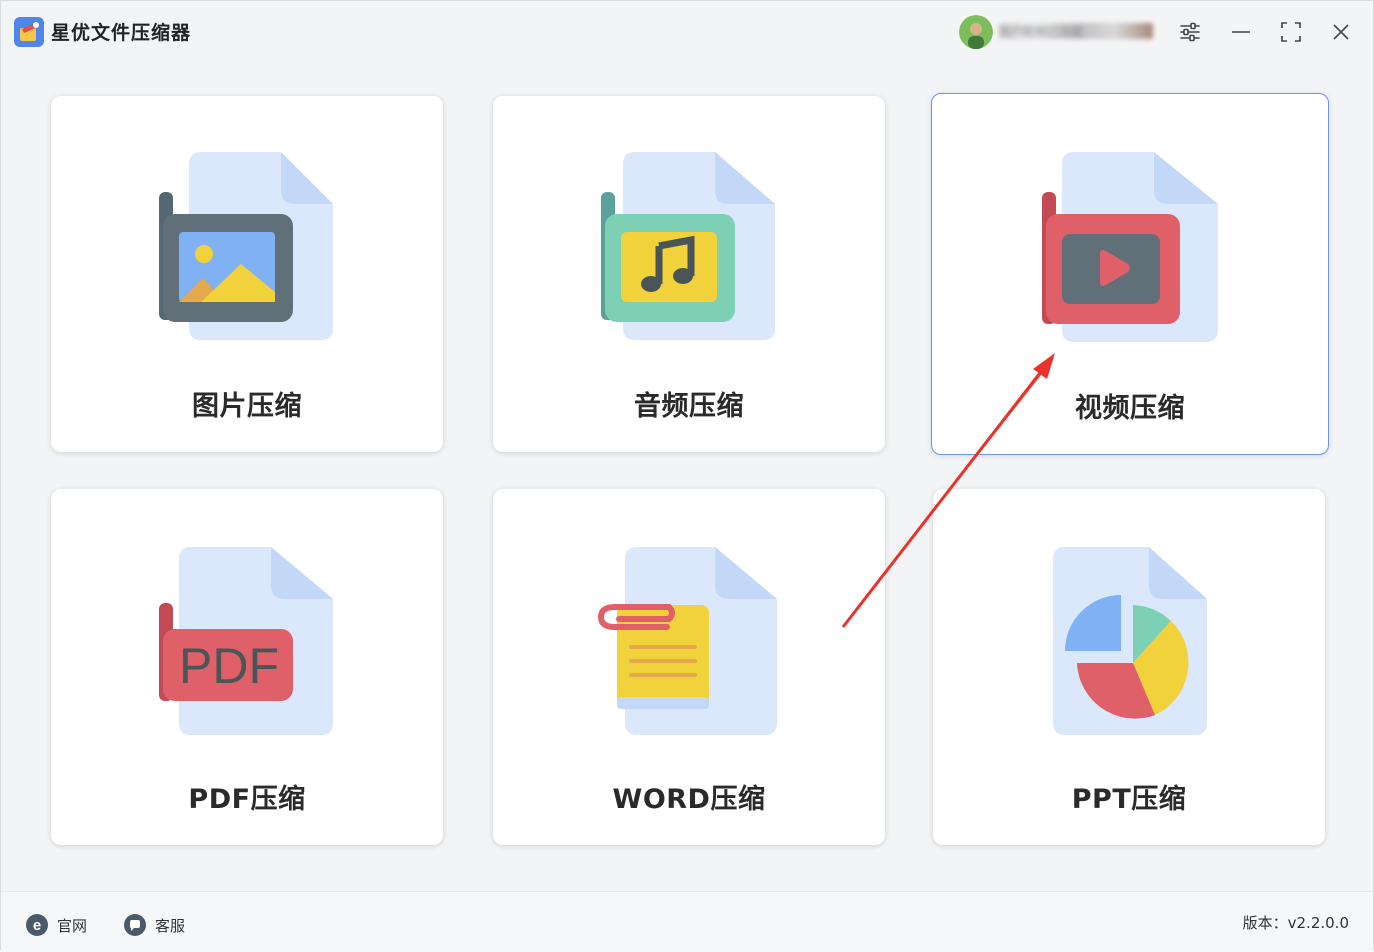 The width and height of the screenshot is (1374, 952). I want to click on username: 用户昵称已隐藏, so click(1076, 31).